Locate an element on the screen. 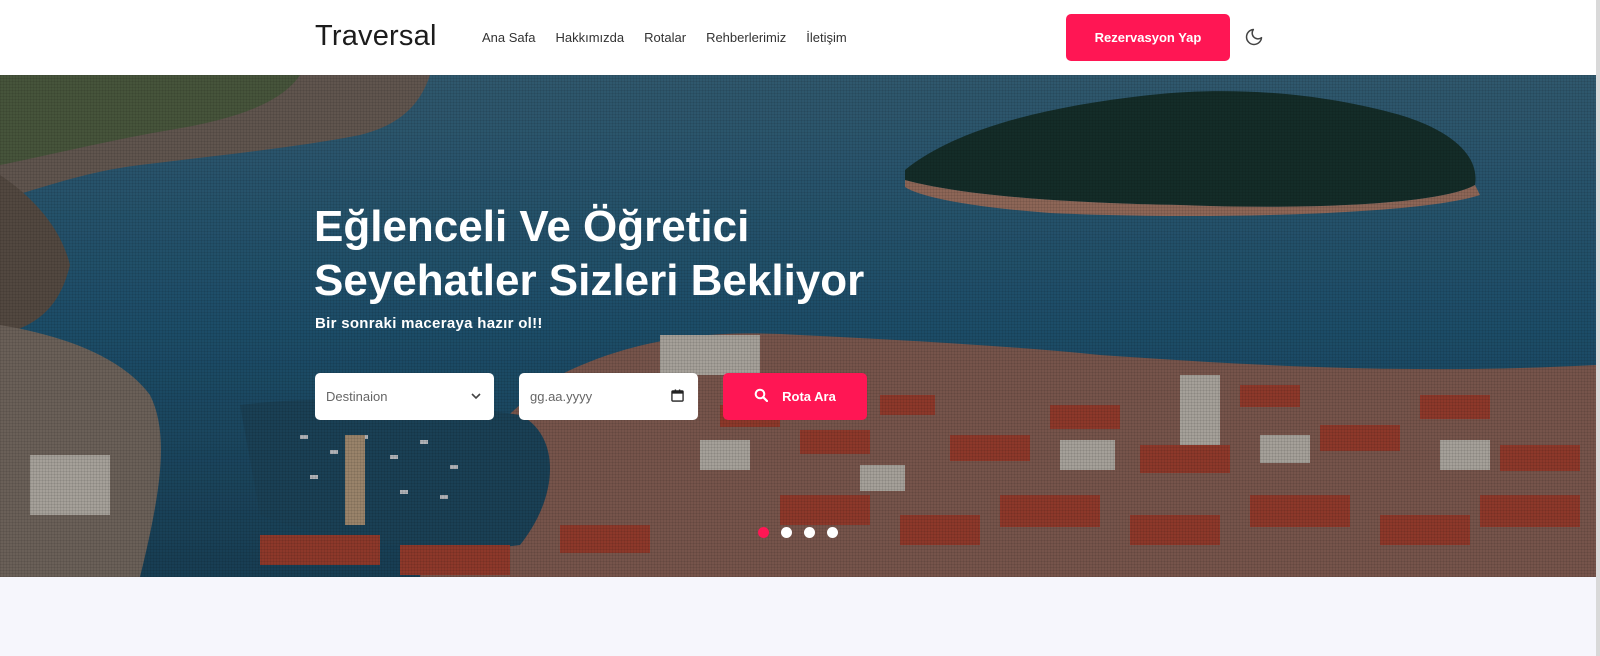  calendar-icon is located at coordinates (677, 397).